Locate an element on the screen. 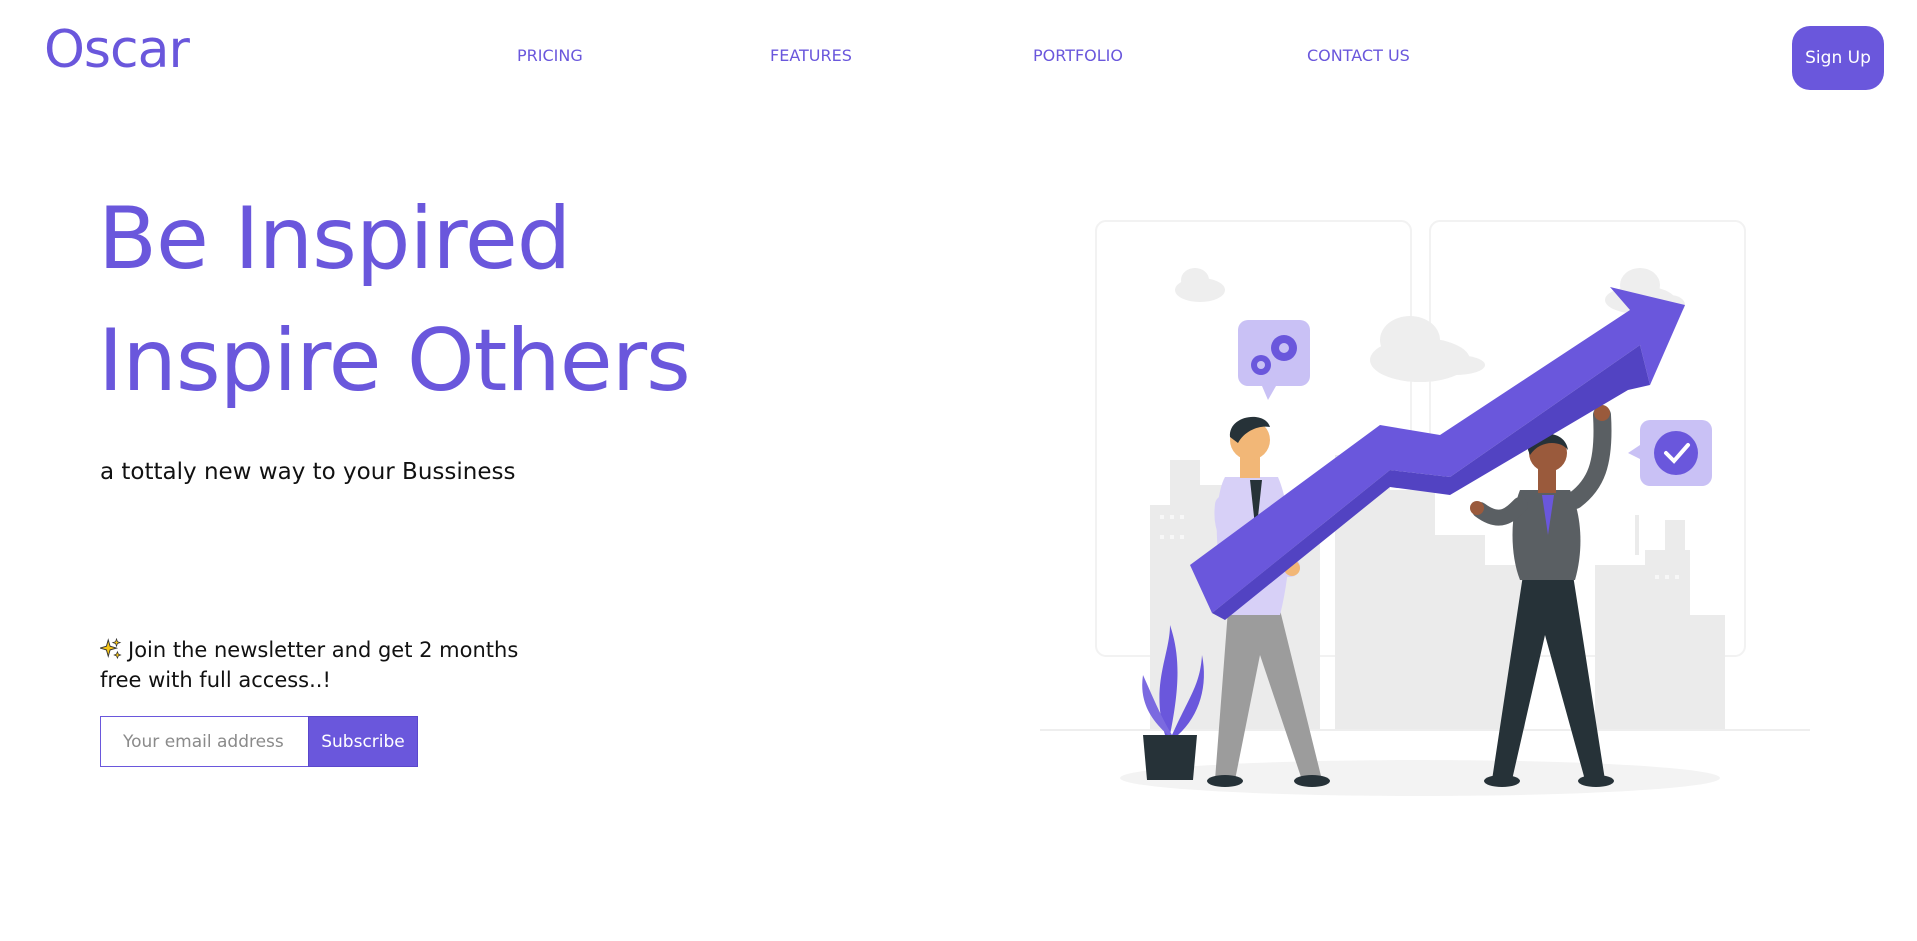  nav-link-portfolio: PORTFOLIO is located at coordinates (1078, 55).